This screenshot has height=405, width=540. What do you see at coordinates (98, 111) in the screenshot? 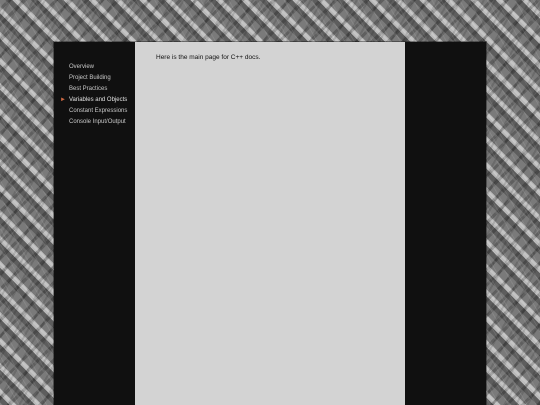
I see `sidebar-item-label: Constant Expressions` at bounding box center [98, 111].